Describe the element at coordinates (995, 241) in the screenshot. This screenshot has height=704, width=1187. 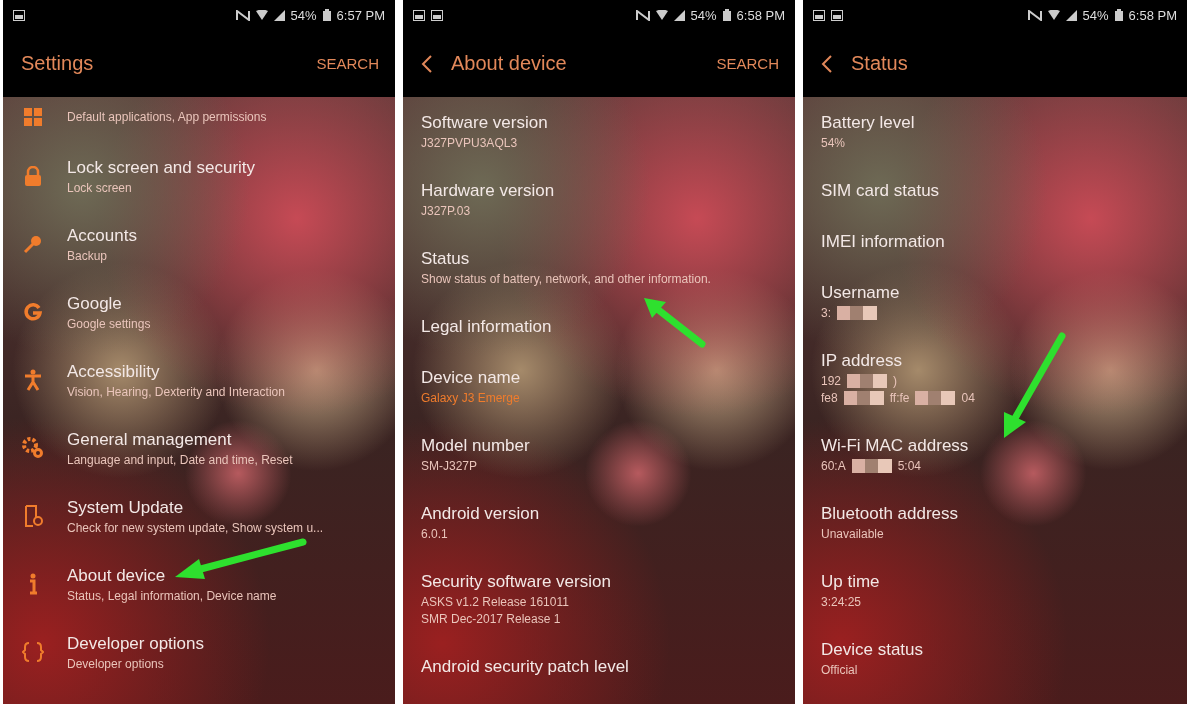
I see `settings-list-item: IMEI information` at that location.